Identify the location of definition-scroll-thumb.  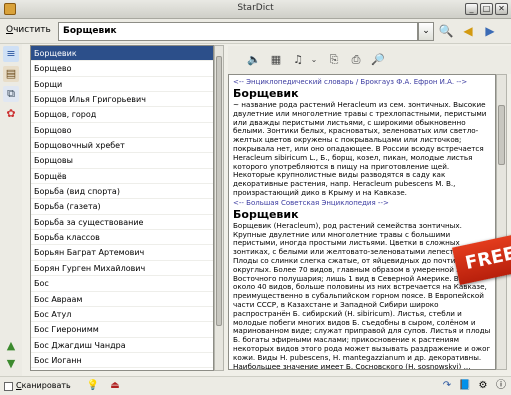
(501, 135).